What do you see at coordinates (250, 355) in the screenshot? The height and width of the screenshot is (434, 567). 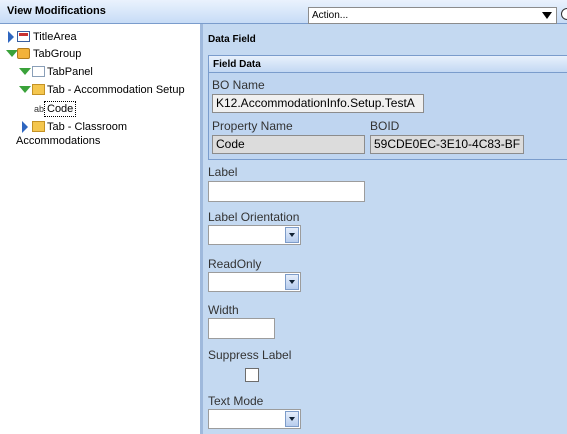 I see `suppress-label-label: Suppress Label` at bounding box center [250, 355].